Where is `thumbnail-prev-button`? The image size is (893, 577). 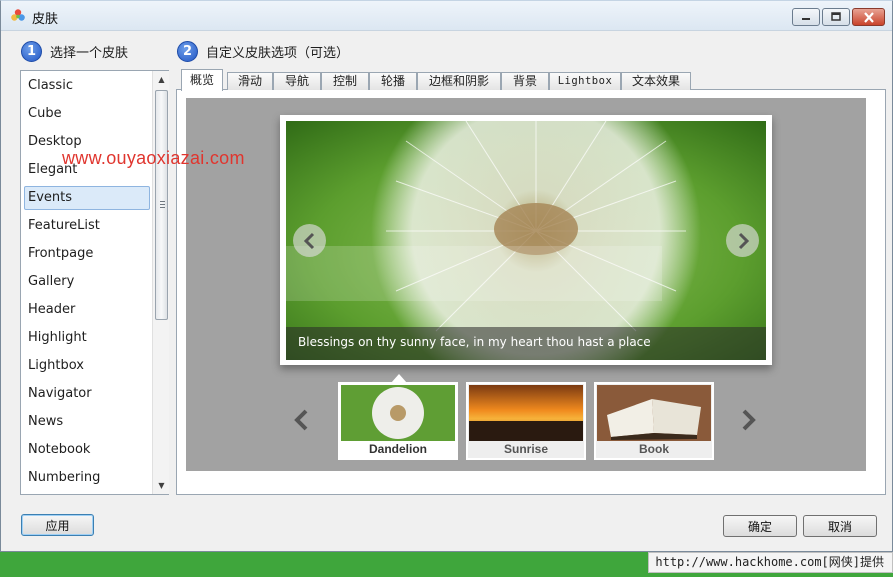
thumbnail-prev-button is located at coordinates (302, 420).